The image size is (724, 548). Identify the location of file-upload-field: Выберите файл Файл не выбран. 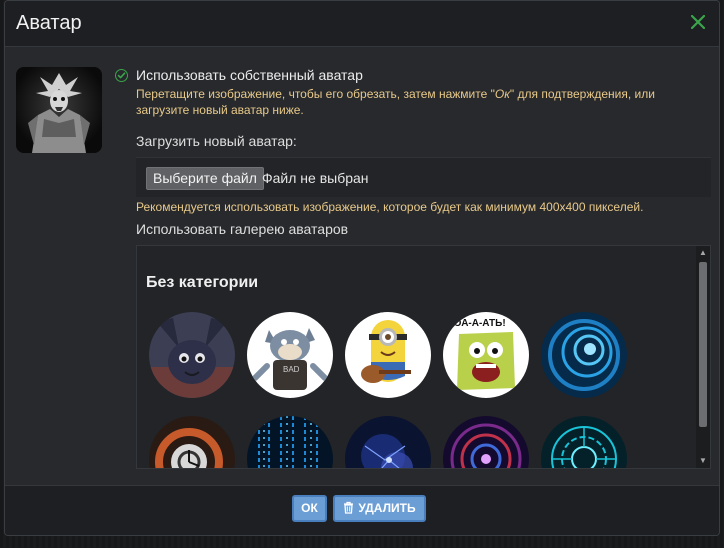
(423, 177).